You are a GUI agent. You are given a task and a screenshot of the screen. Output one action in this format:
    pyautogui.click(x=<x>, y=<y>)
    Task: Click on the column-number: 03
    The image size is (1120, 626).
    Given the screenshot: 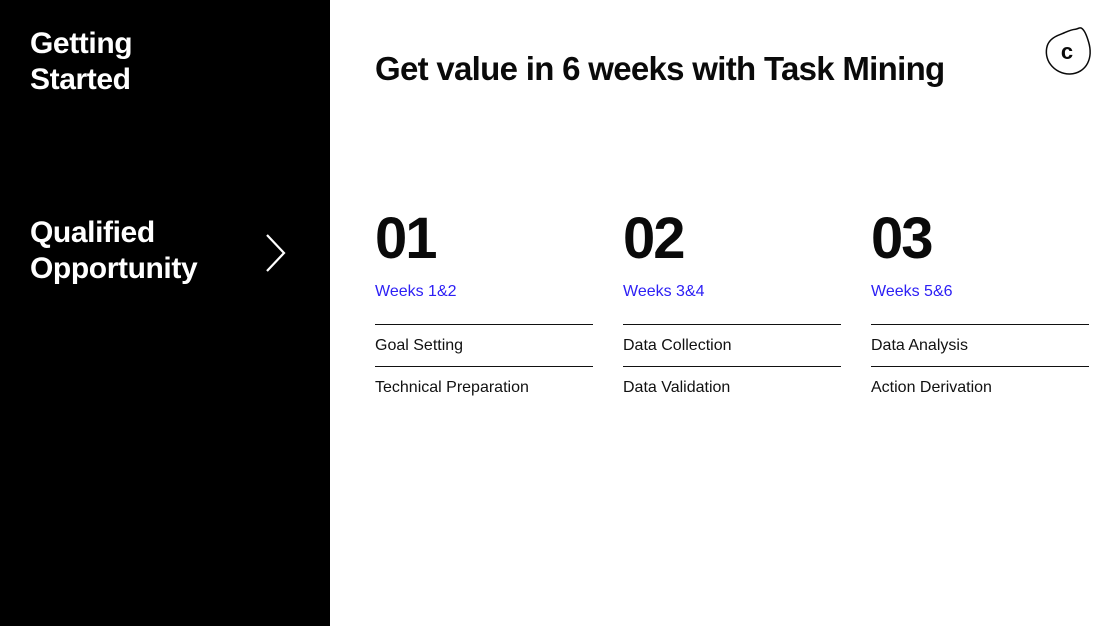 What is the action you would take?
    pyautogui.click(x=902, y=238)
    